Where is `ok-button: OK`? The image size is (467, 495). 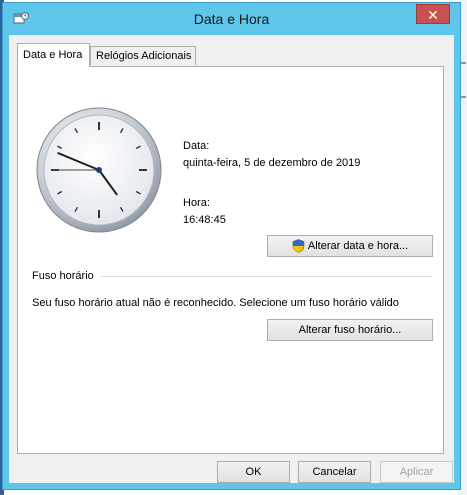 ok-button: OK is located at coordinates (253, 472).